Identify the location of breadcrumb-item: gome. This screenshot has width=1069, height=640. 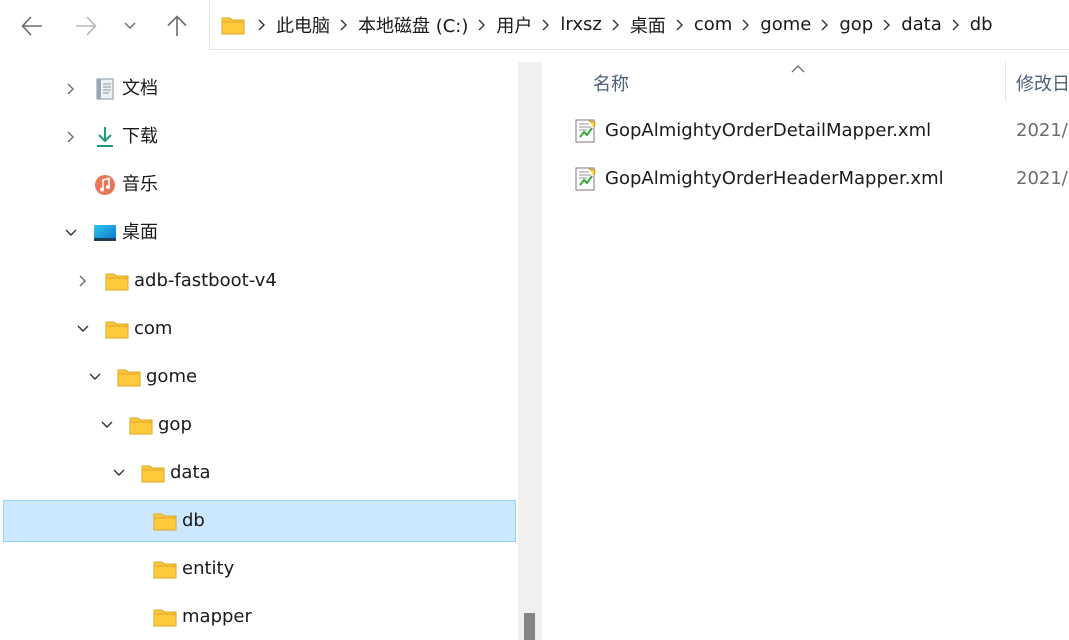
(785, 24).